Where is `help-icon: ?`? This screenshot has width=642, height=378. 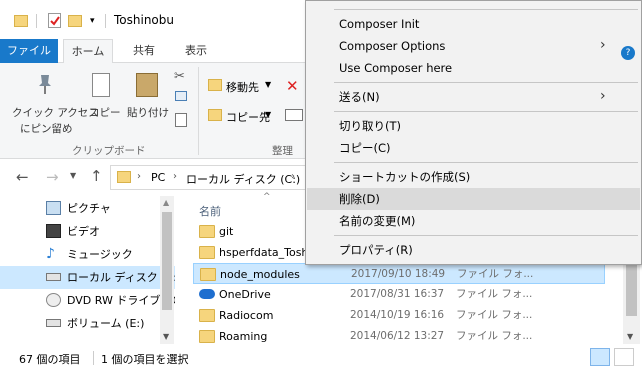
help-icon: ? is located at coordinates (628, 53).